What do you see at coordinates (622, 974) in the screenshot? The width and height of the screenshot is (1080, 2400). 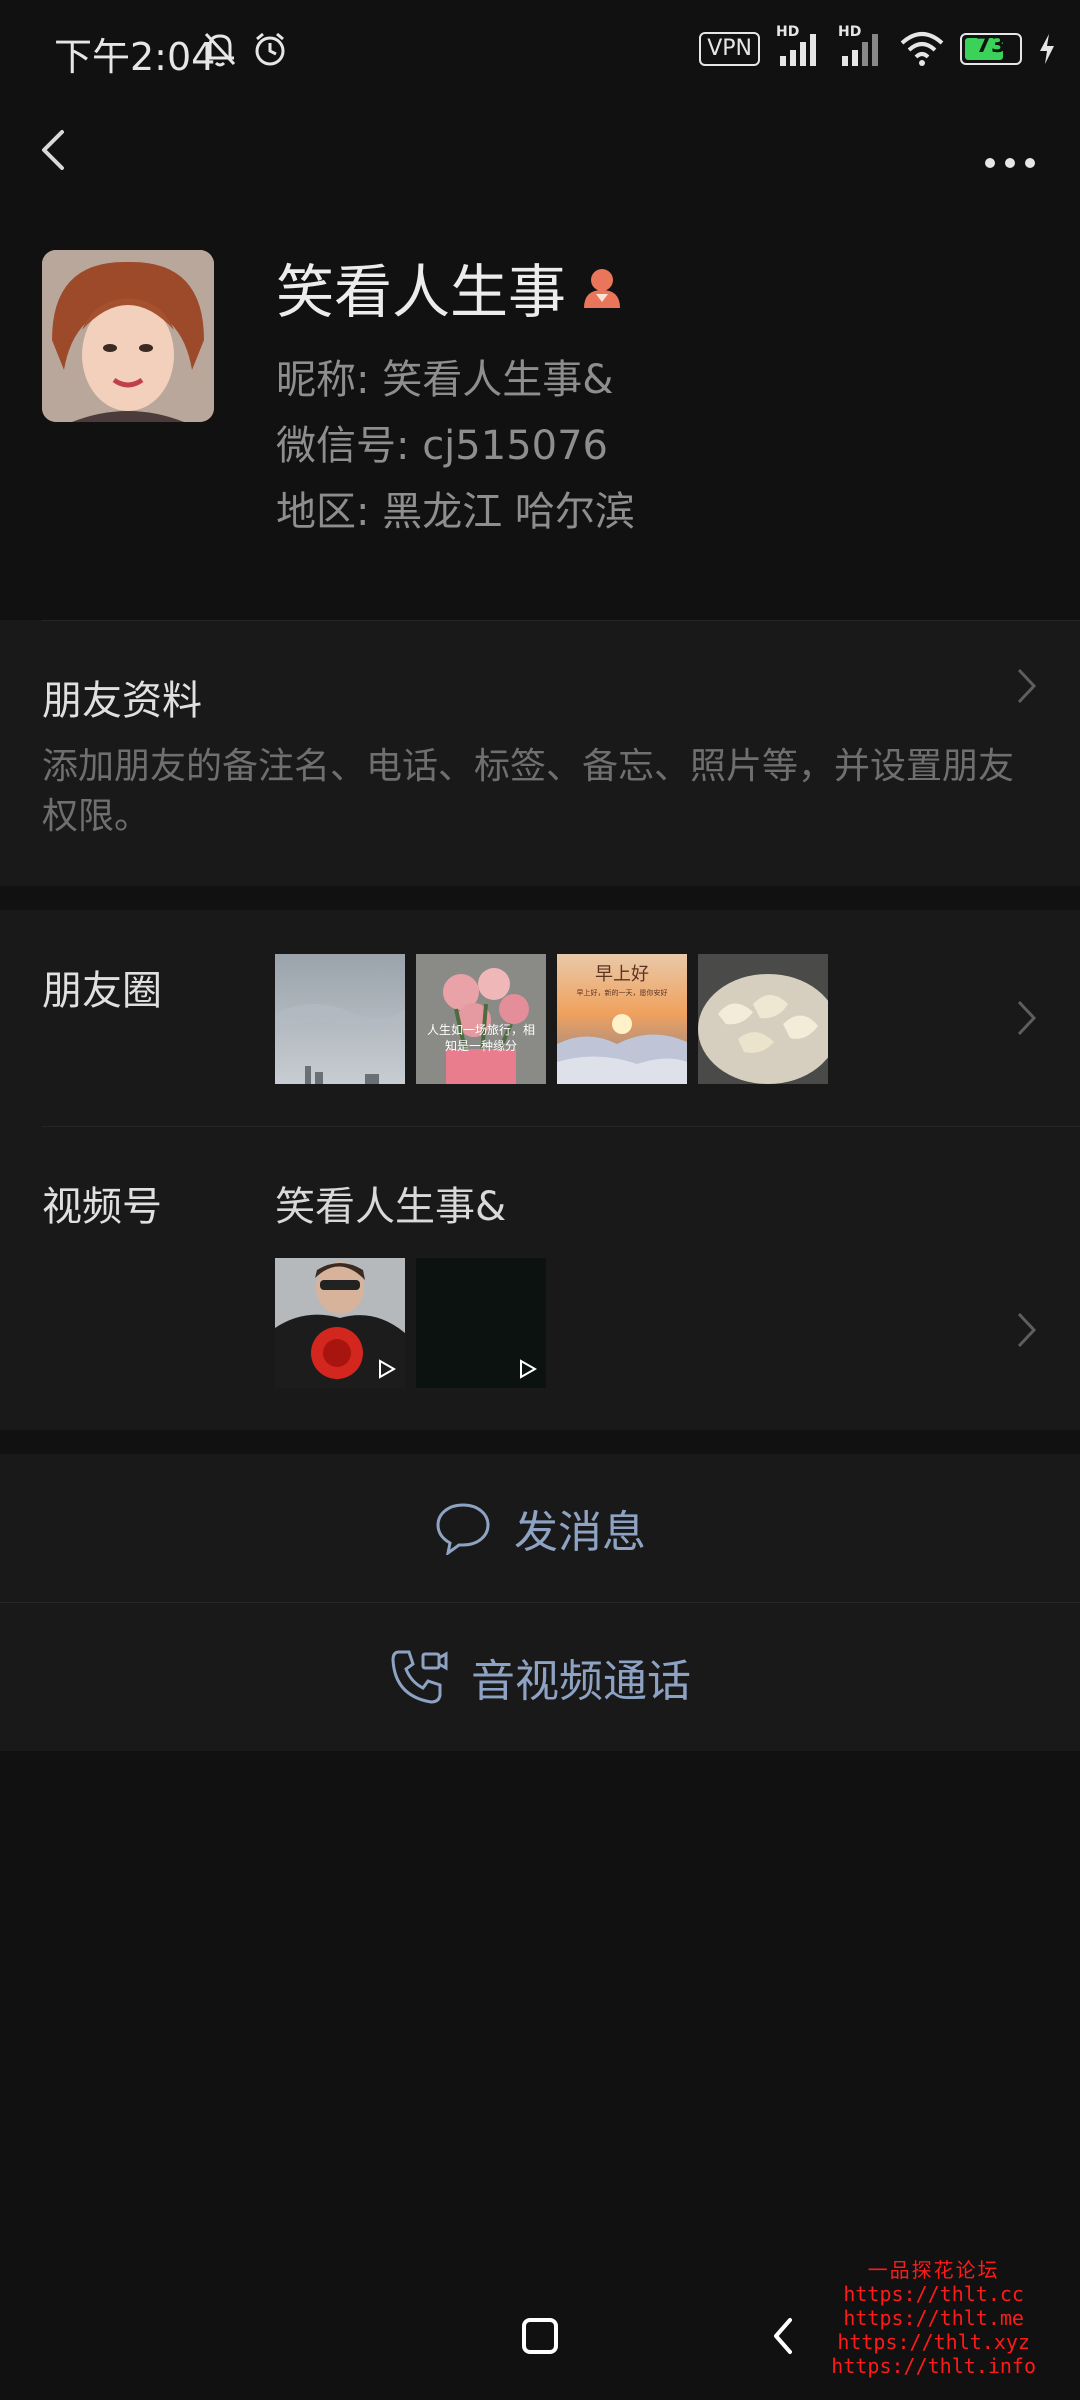 I see `moments-thumb-3-title: 早上好` at bounding box center [622, 974].